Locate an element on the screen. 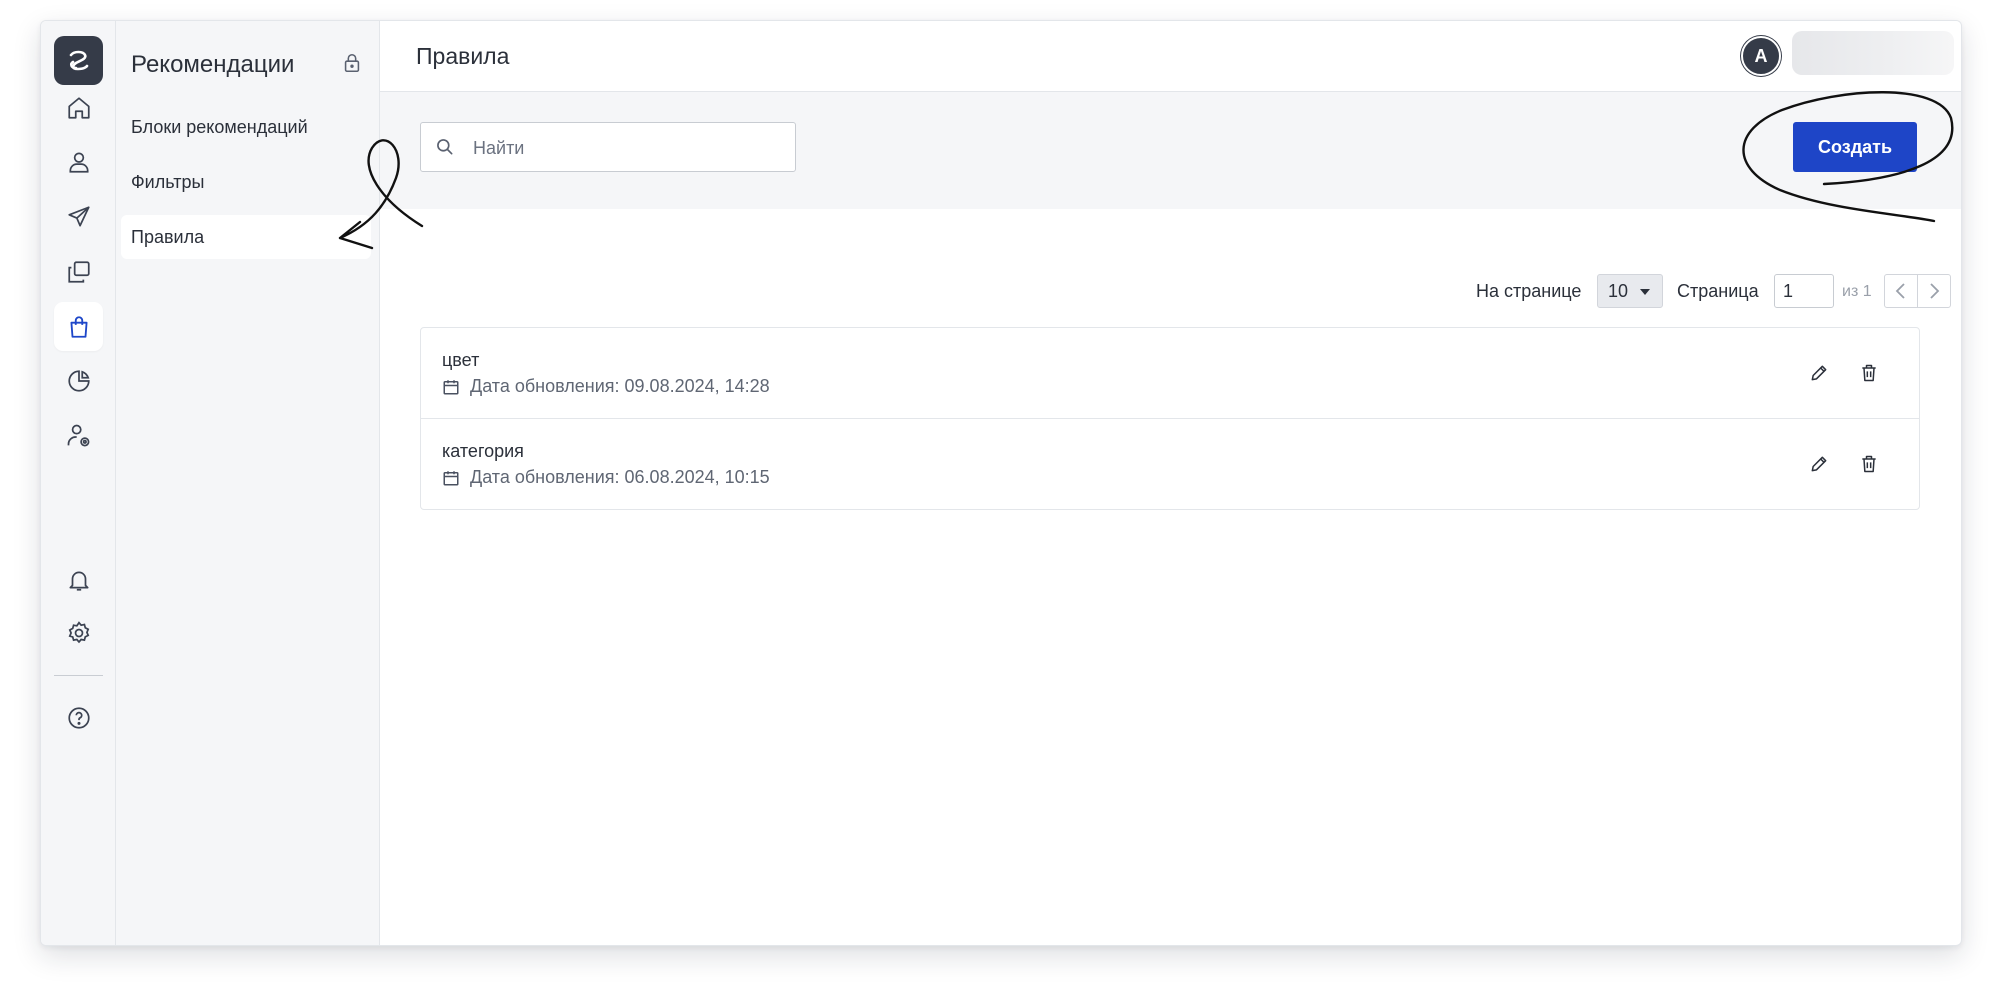  rule-updated-text: Дата обновления: 06.08.2024, 10:15 is located at coordinates (620, 477).